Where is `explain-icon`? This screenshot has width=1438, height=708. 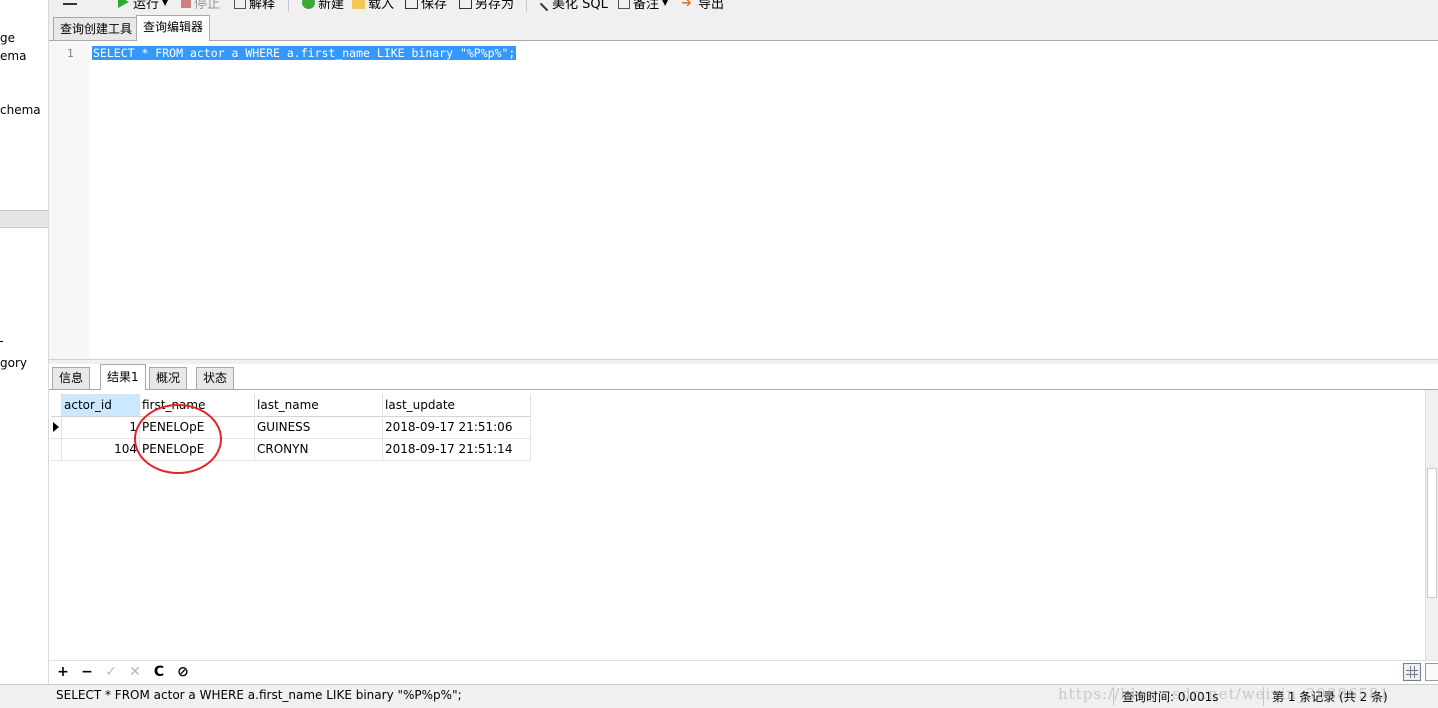 explain-icon is located at coordinates (240, 4).